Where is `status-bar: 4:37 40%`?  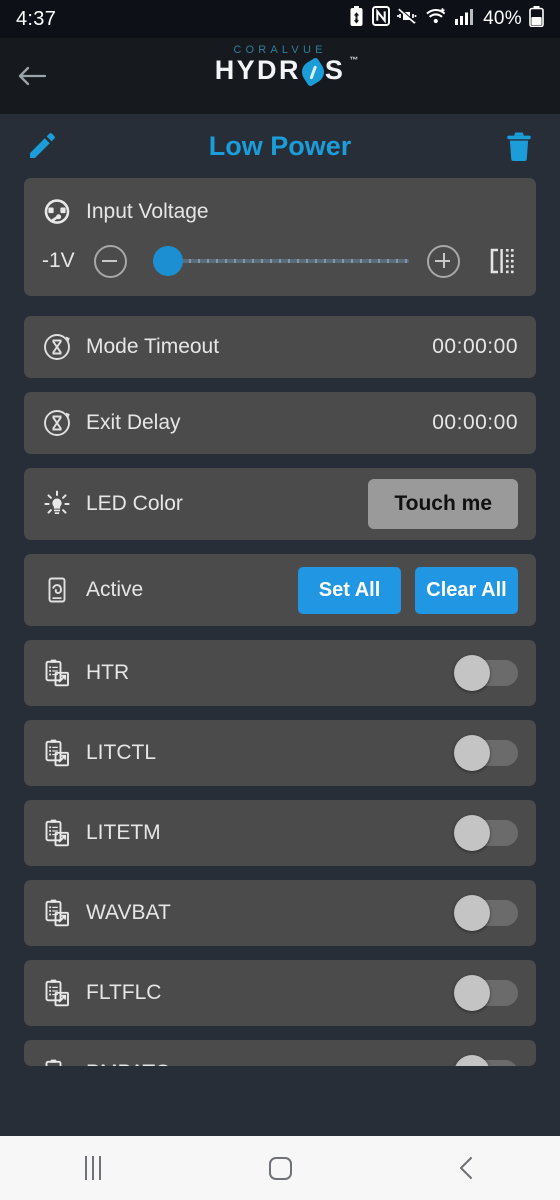 status-bar: 4:37 40% is located at coordinates (280, 19).